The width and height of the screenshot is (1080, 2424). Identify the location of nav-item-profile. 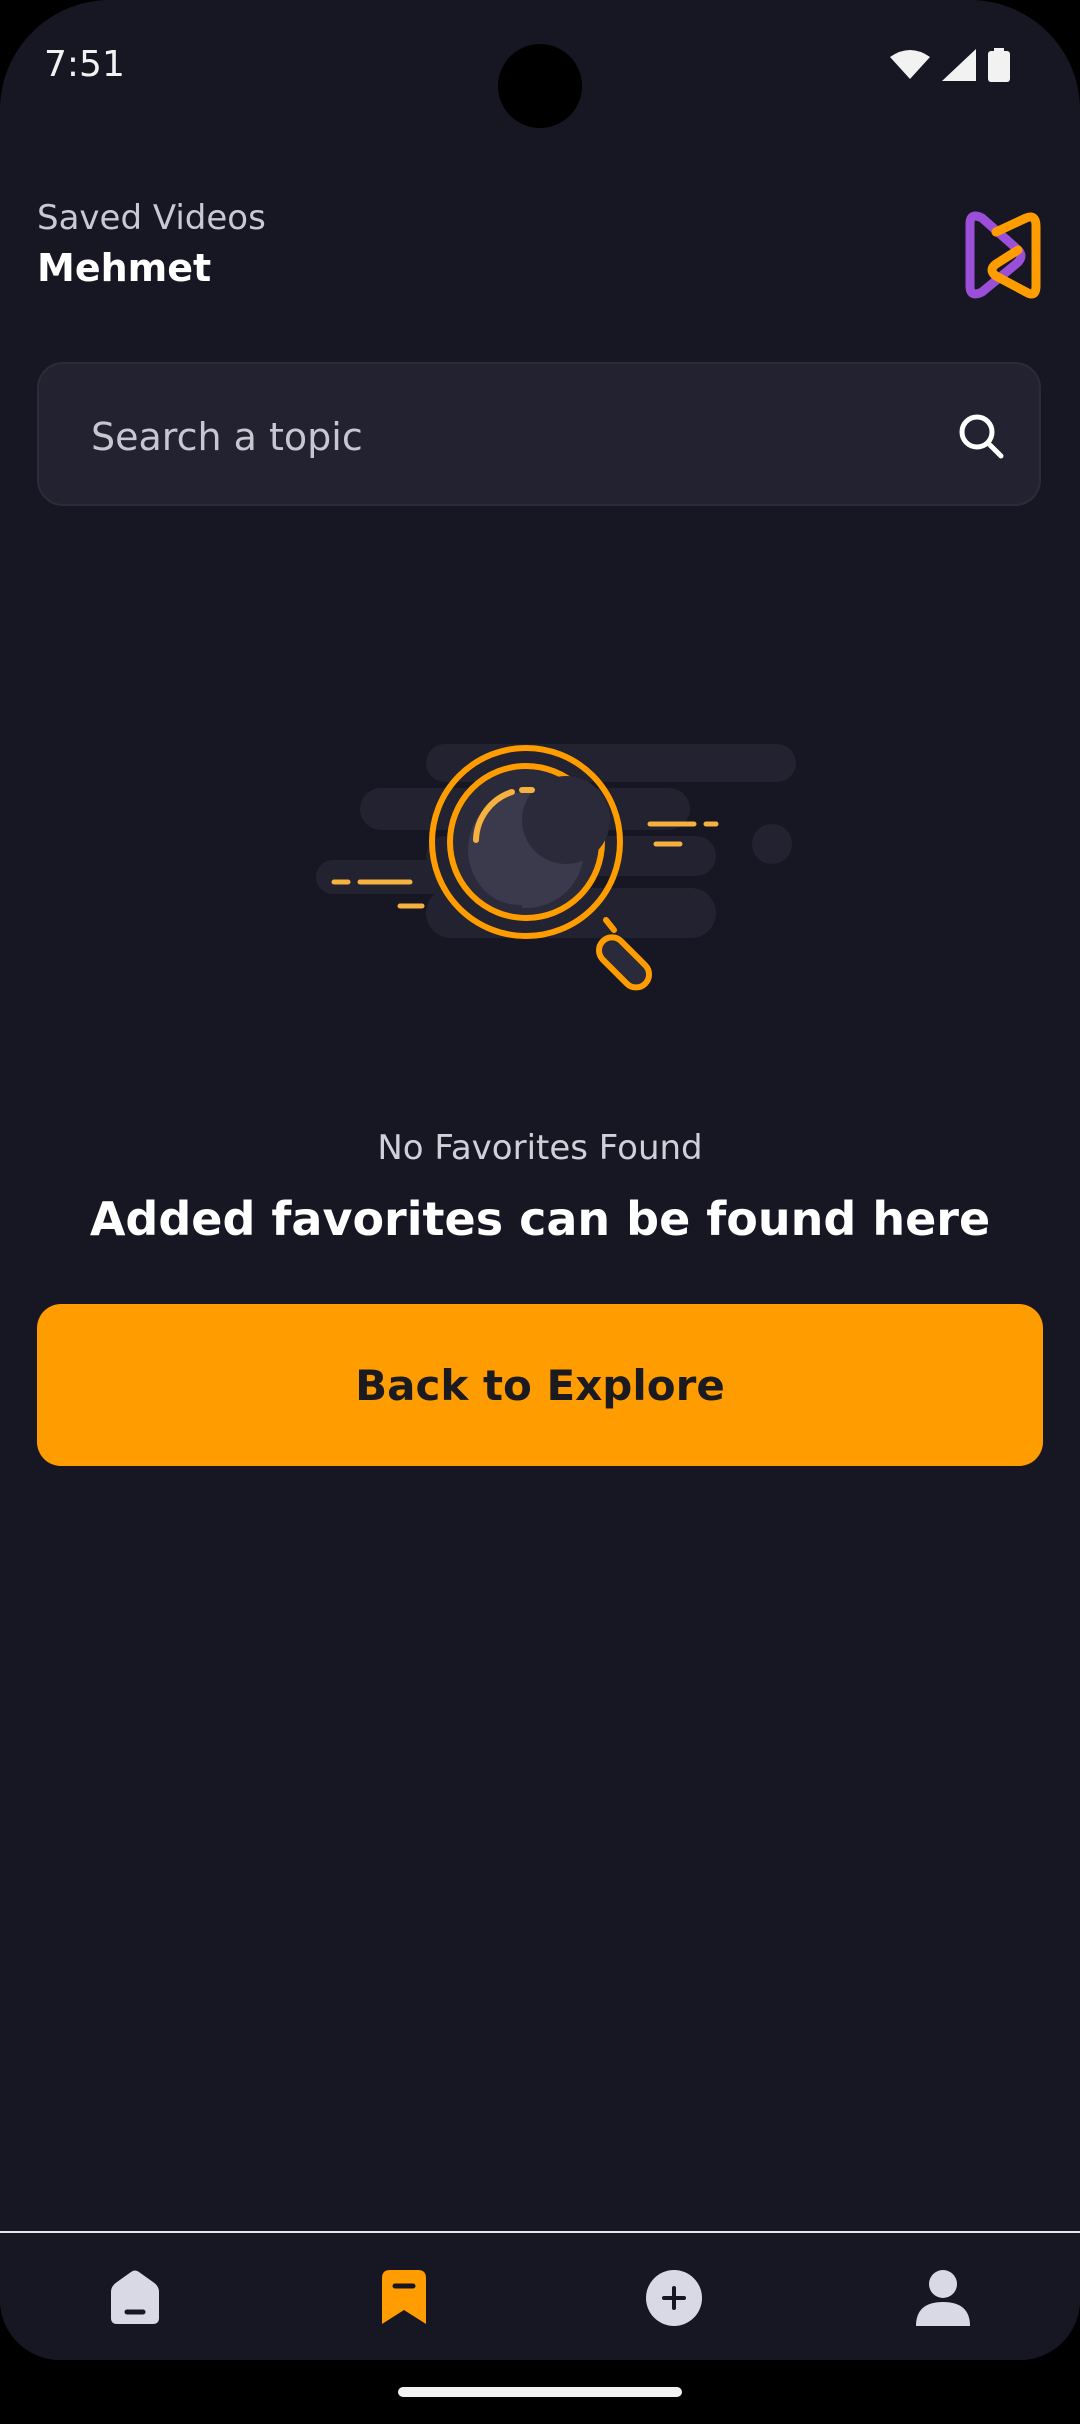
(943, 2298).